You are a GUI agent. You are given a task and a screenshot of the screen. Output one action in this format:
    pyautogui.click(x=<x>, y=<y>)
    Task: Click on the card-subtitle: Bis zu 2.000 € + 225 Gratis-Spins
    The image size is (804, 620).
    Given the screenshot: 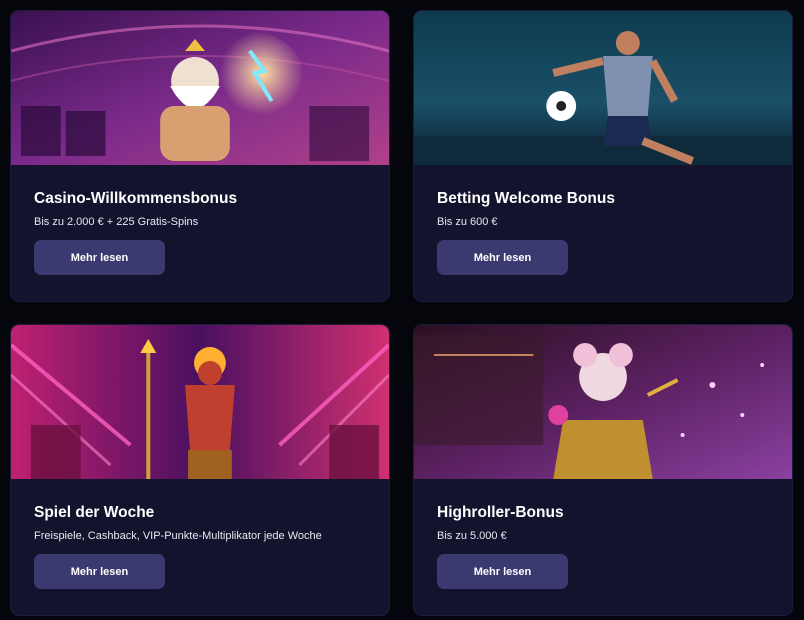 What is the action you would take?
    pyautogui.click(x=116, y=222)
    